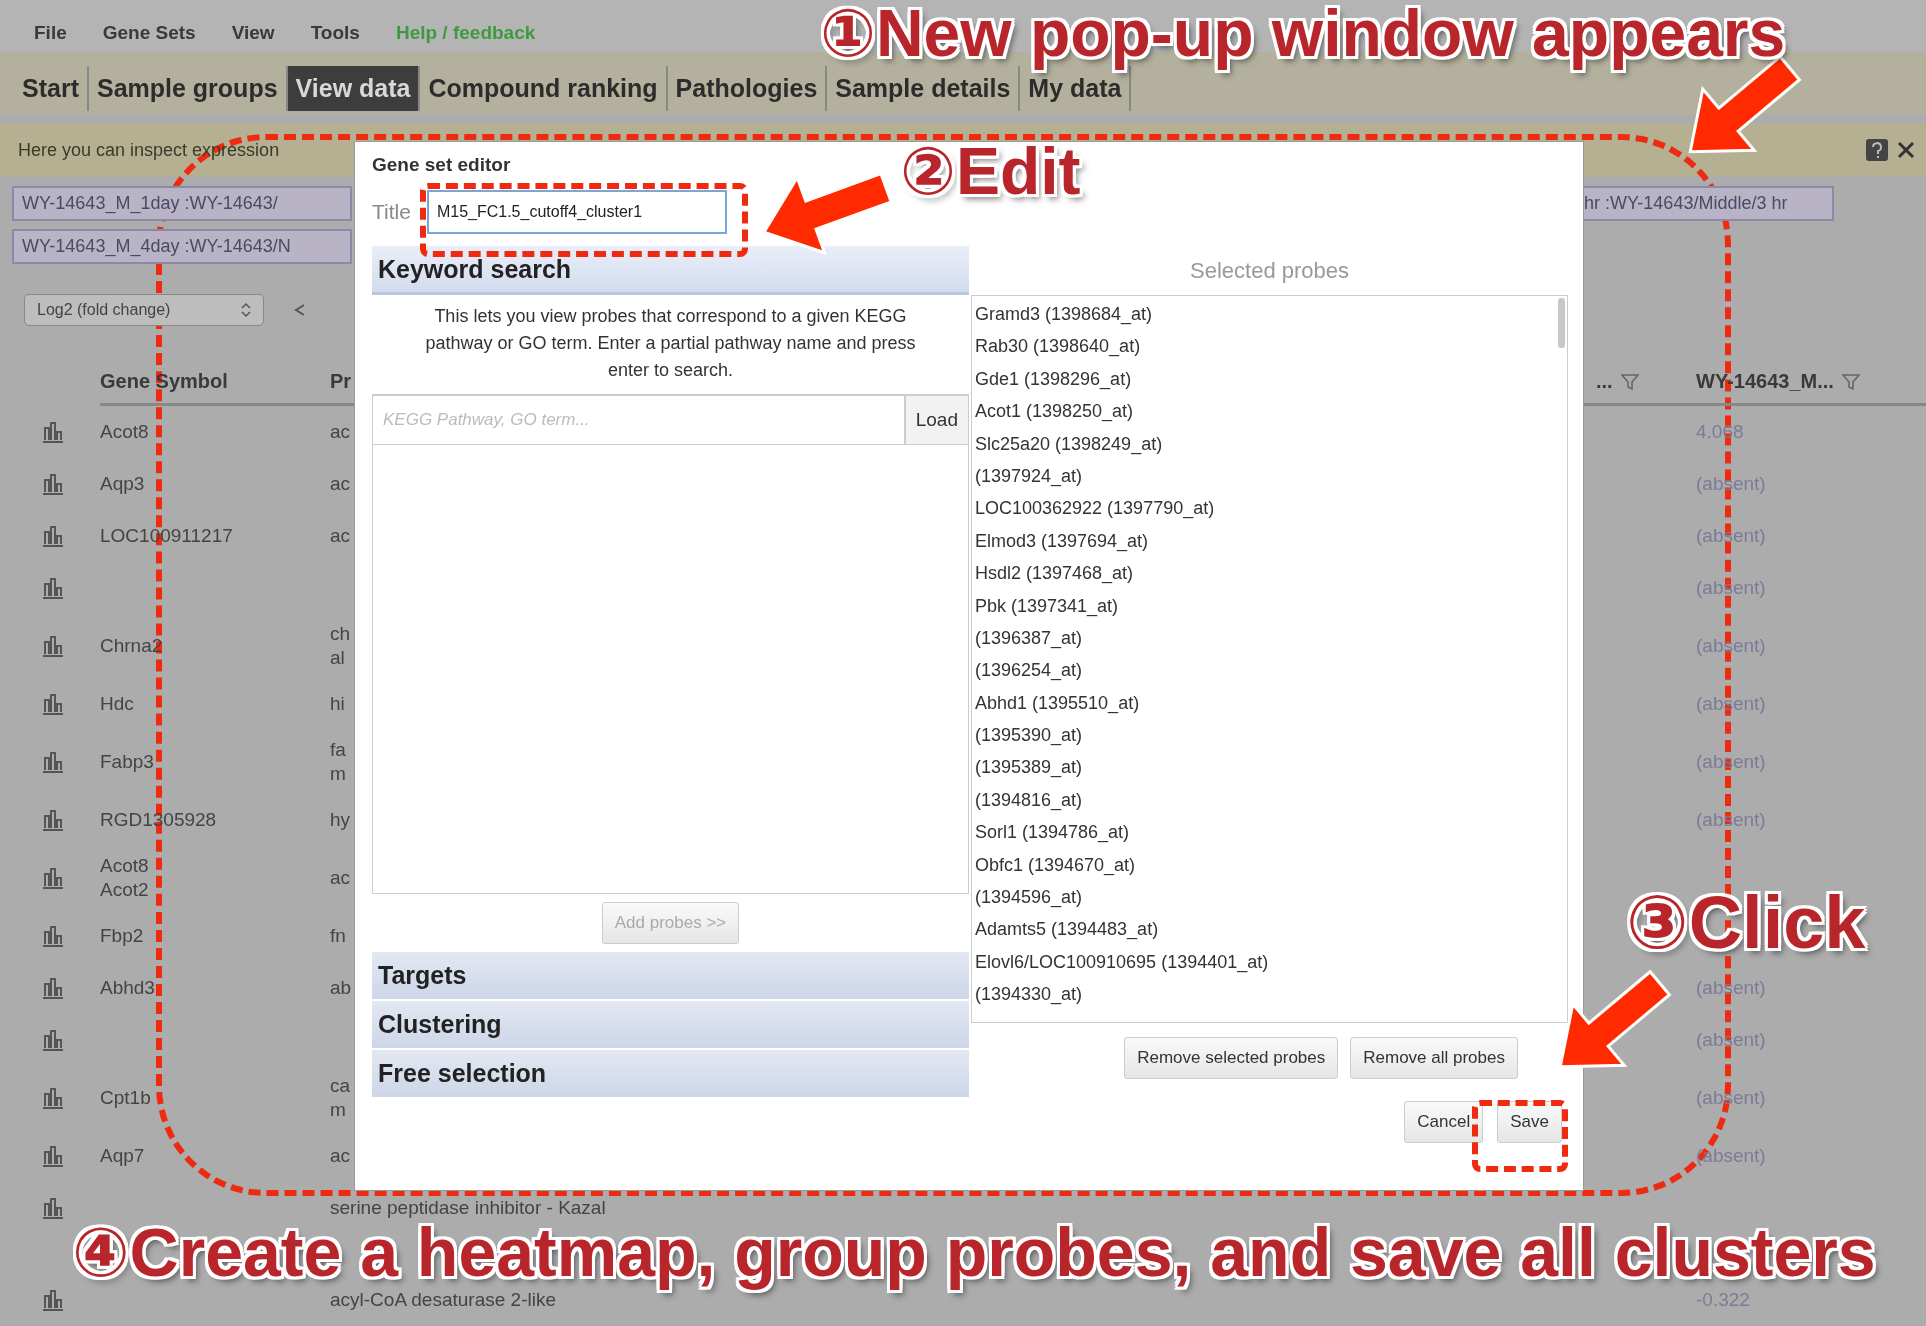 The height and width of the screenshot is (1326, 1926). What do you see at coordinates (246, 310) in the screenshot?
I see `updown-icon` at bounding box center [246, 310].